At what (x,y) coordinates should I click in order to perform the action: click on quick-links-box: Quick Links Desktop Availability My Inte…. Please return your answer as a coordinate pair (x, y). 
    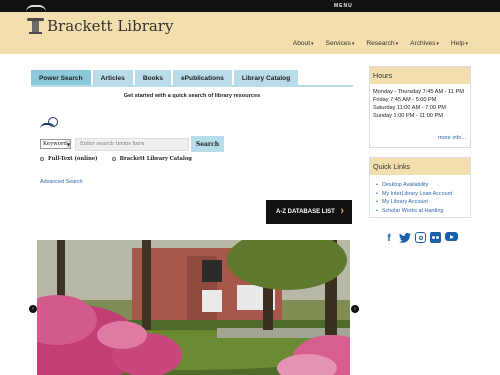
    Looking at the image, I should click on (420, 187).